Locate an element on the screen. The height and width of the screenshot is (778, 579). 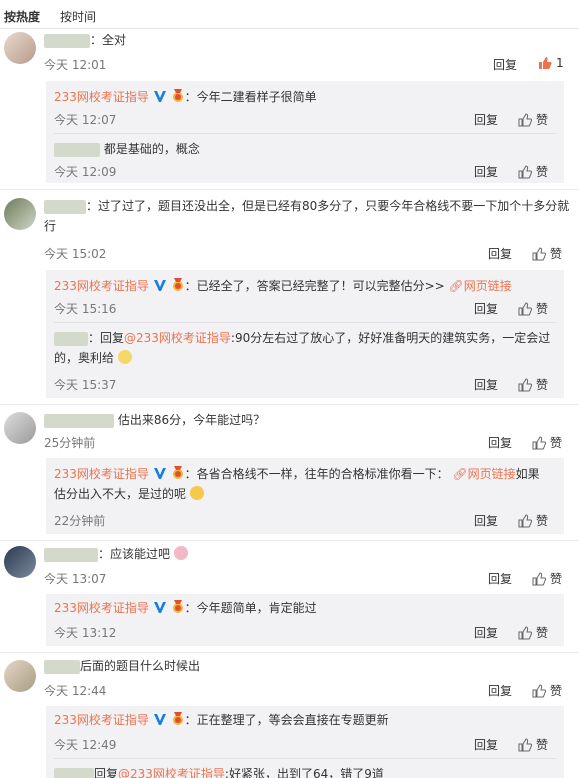
tab-sort-hot: 按热度 is located at coordinates (22, 16).